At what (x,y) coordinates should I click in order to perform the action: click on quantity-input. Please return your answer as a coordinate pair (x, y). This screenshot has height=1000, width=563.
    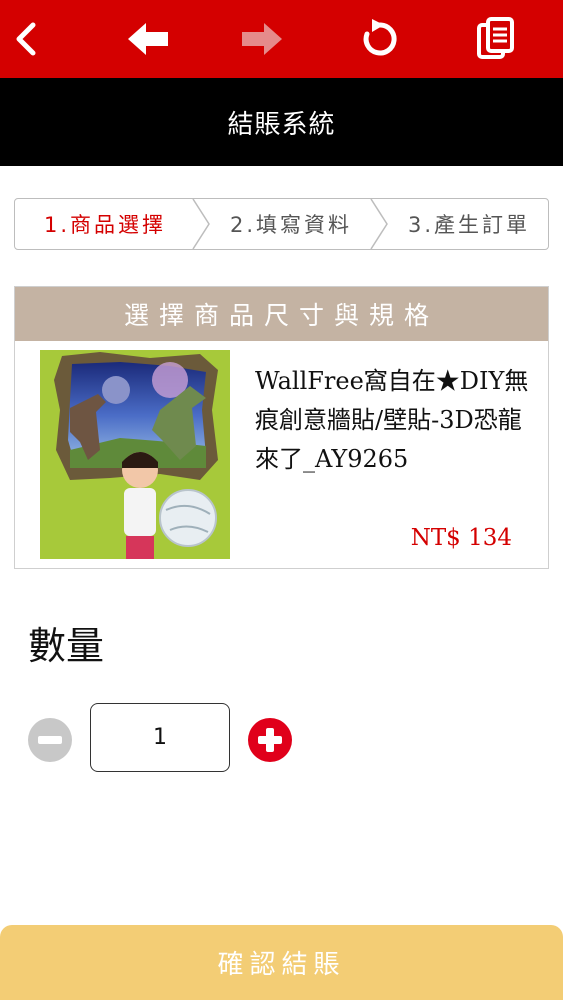
    Looking at the image, I should click on (160, 737).